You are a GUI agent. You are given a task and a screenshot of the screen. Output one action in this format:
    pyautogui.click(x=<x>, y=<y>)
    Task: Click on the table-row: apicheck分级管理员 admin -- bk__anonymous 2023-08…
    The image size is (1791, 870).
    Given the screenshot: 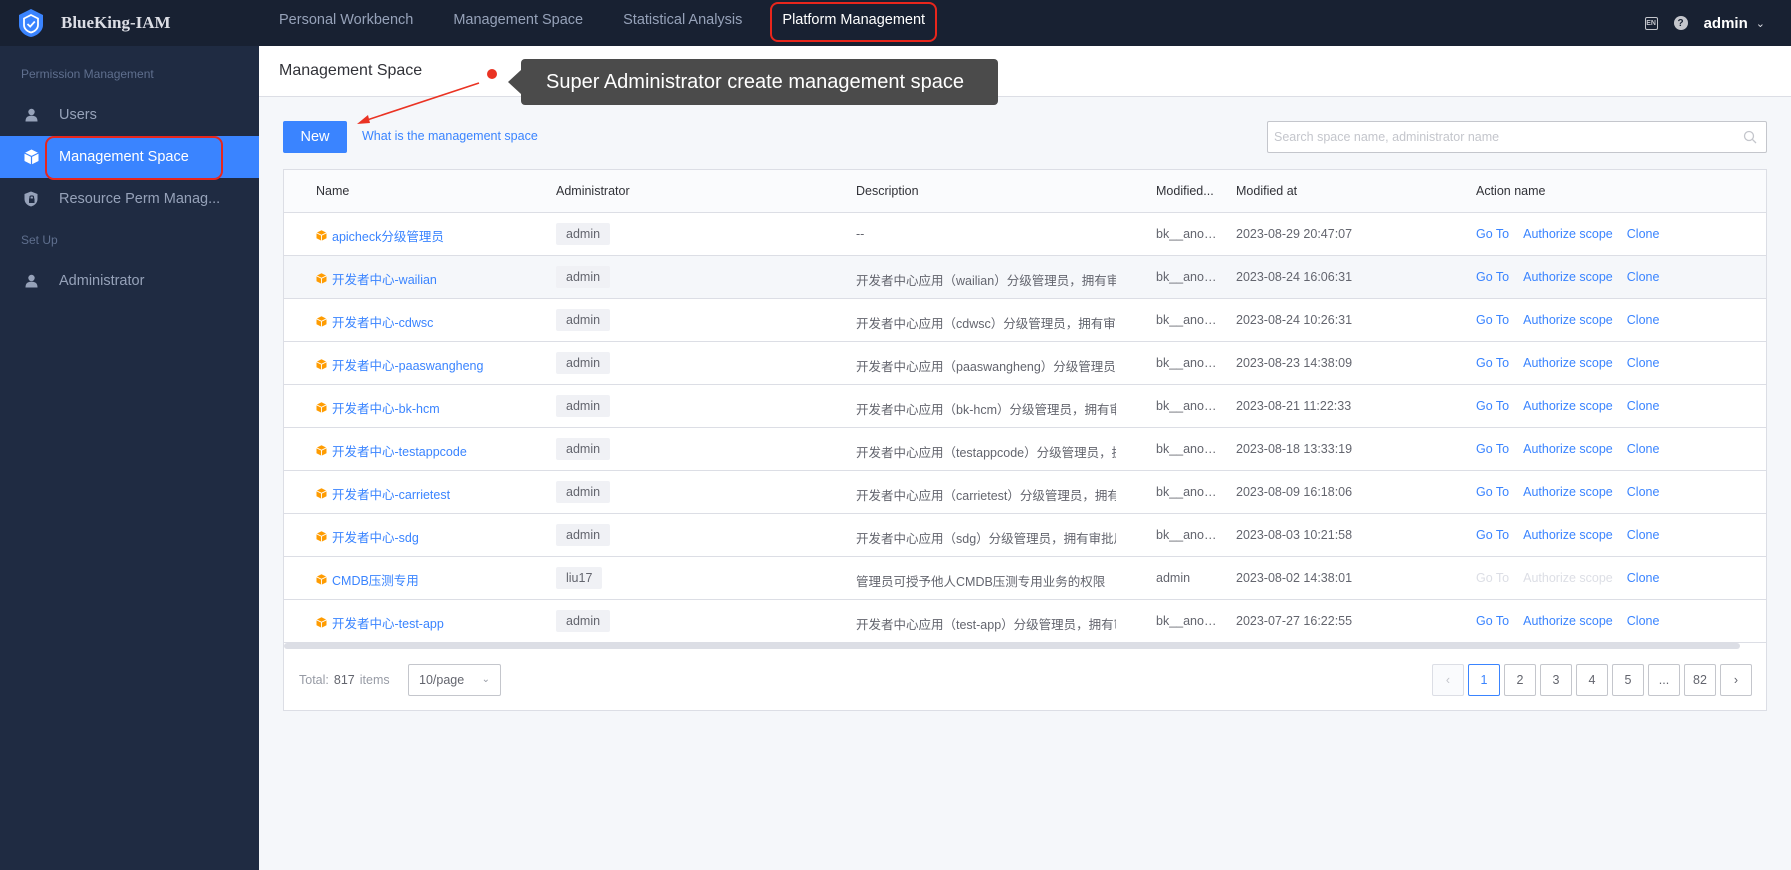 What is the action you would take?
    pyautogui.click(x=1025, y=234)
    